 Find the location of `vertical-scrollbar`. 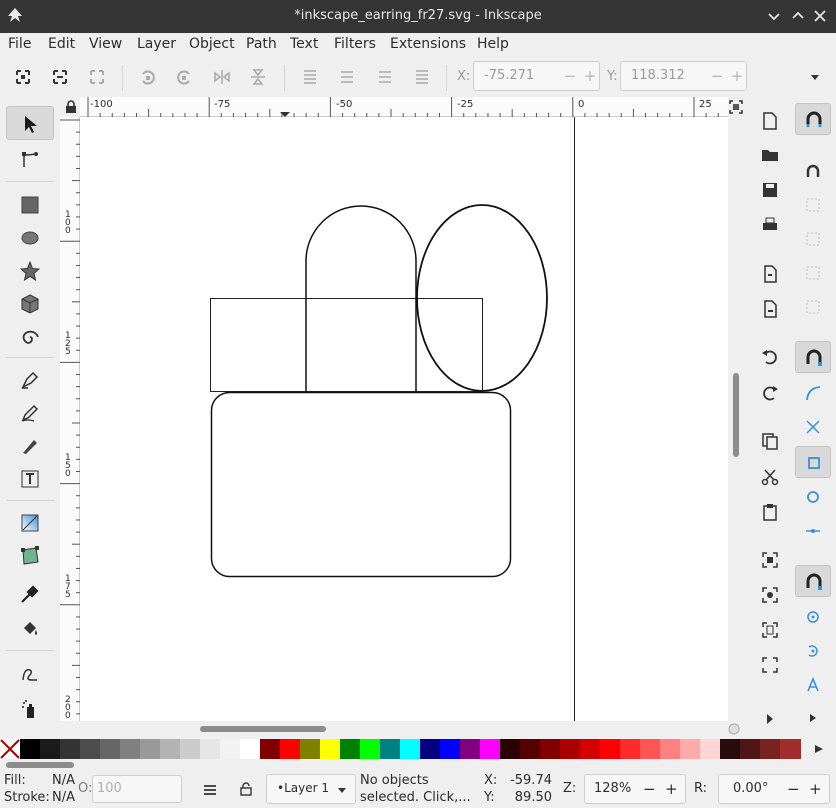

vertical-scrollbar is located at coordinates (736, 419).